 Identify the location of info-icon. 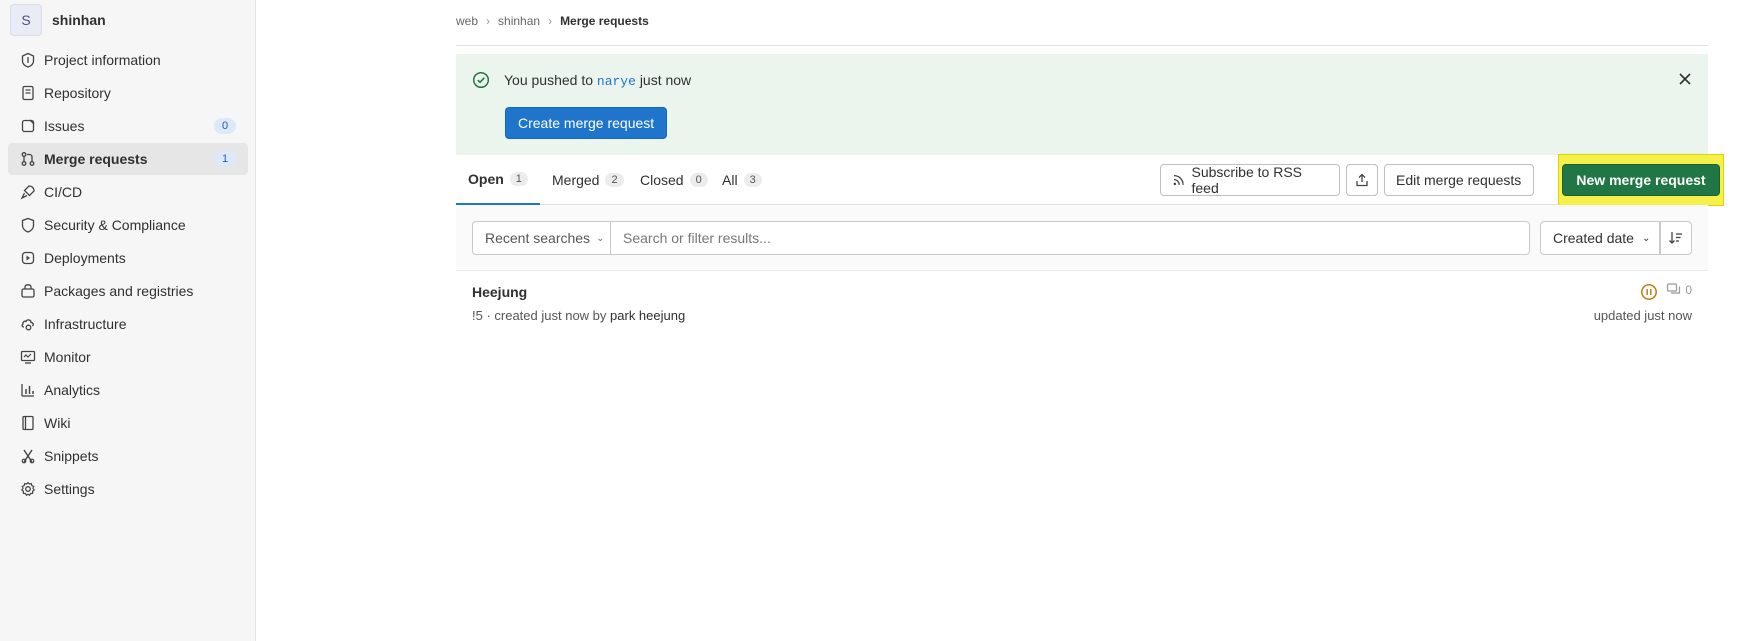
(28, 60).